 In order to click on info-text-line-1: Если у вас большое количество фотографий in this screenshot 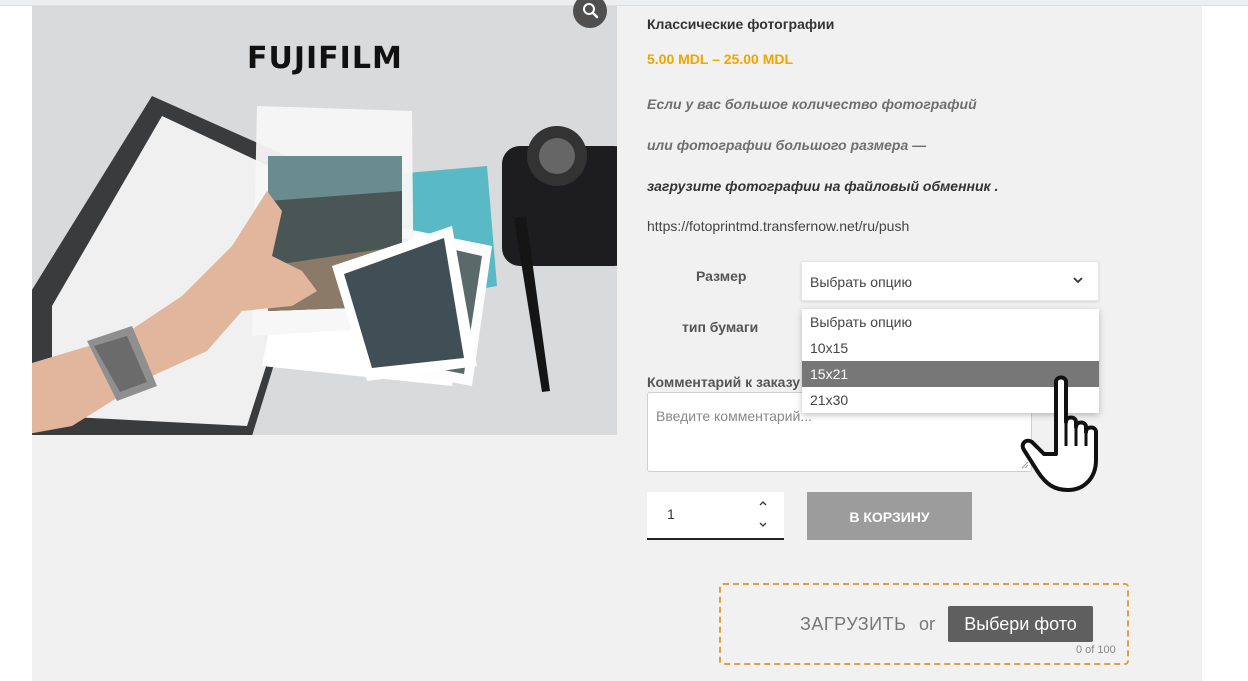, I will do `click(812, 104)`.